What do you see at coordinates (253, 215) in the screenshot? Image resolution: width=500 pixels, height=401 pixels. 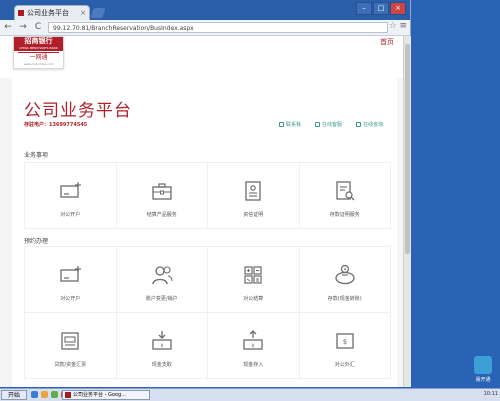 I see `tile-label: 资信证明` at bounding box center [253, 215].